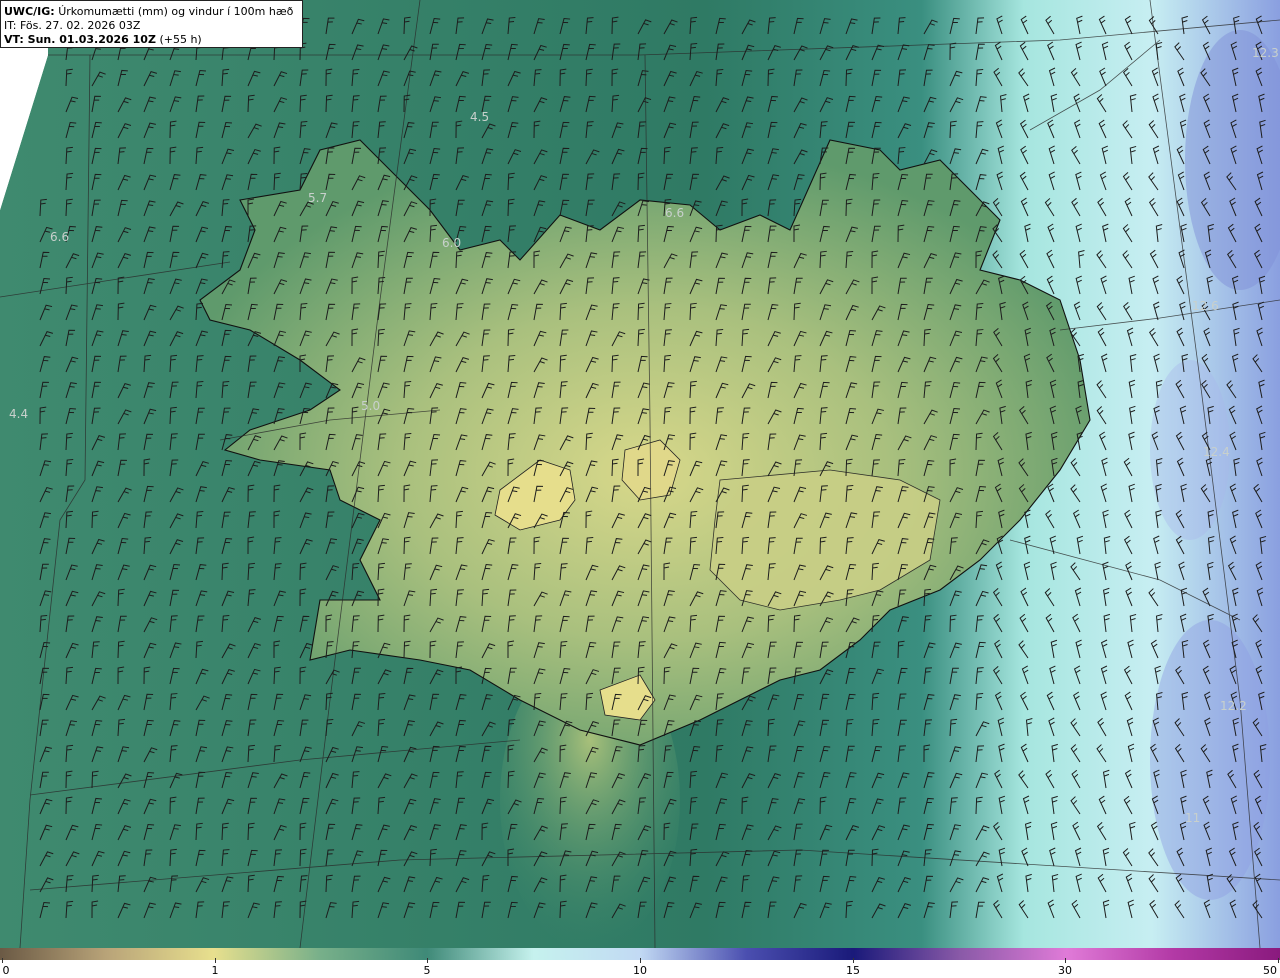 This screenshot has height=978, width=1280. Describe the element at coordinates (215, 970) in the screenshot. I see `colorbar-tick-label: 1` at that location.